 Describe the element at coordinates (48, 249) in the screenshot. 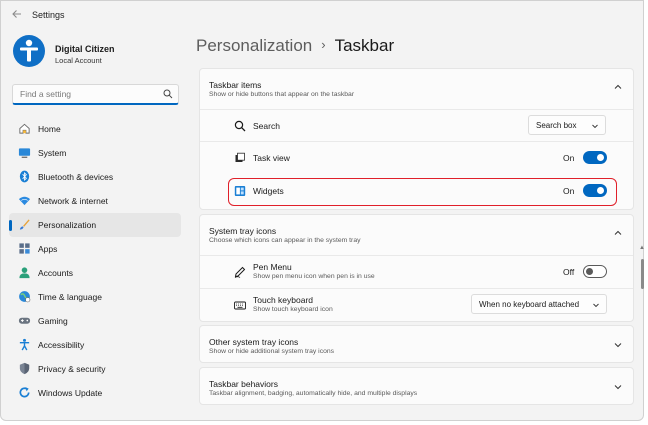

I see `sidebar-item-label: Apps` at that location.